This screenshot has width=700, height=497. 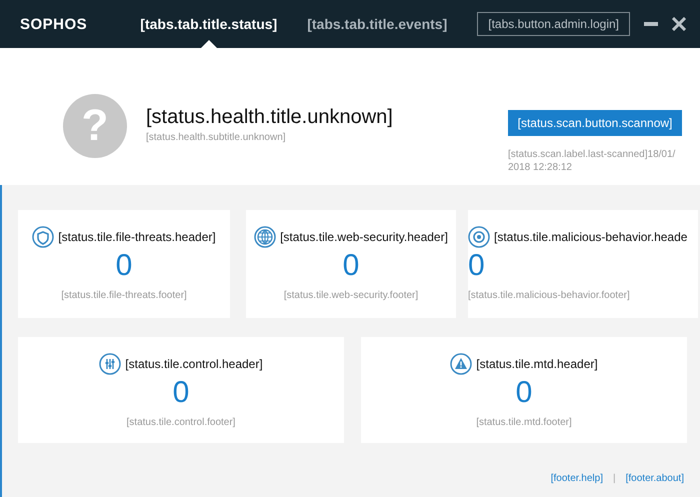 I want to click on health-title: [status.health.title.unknown], so click(x=270, y=117).